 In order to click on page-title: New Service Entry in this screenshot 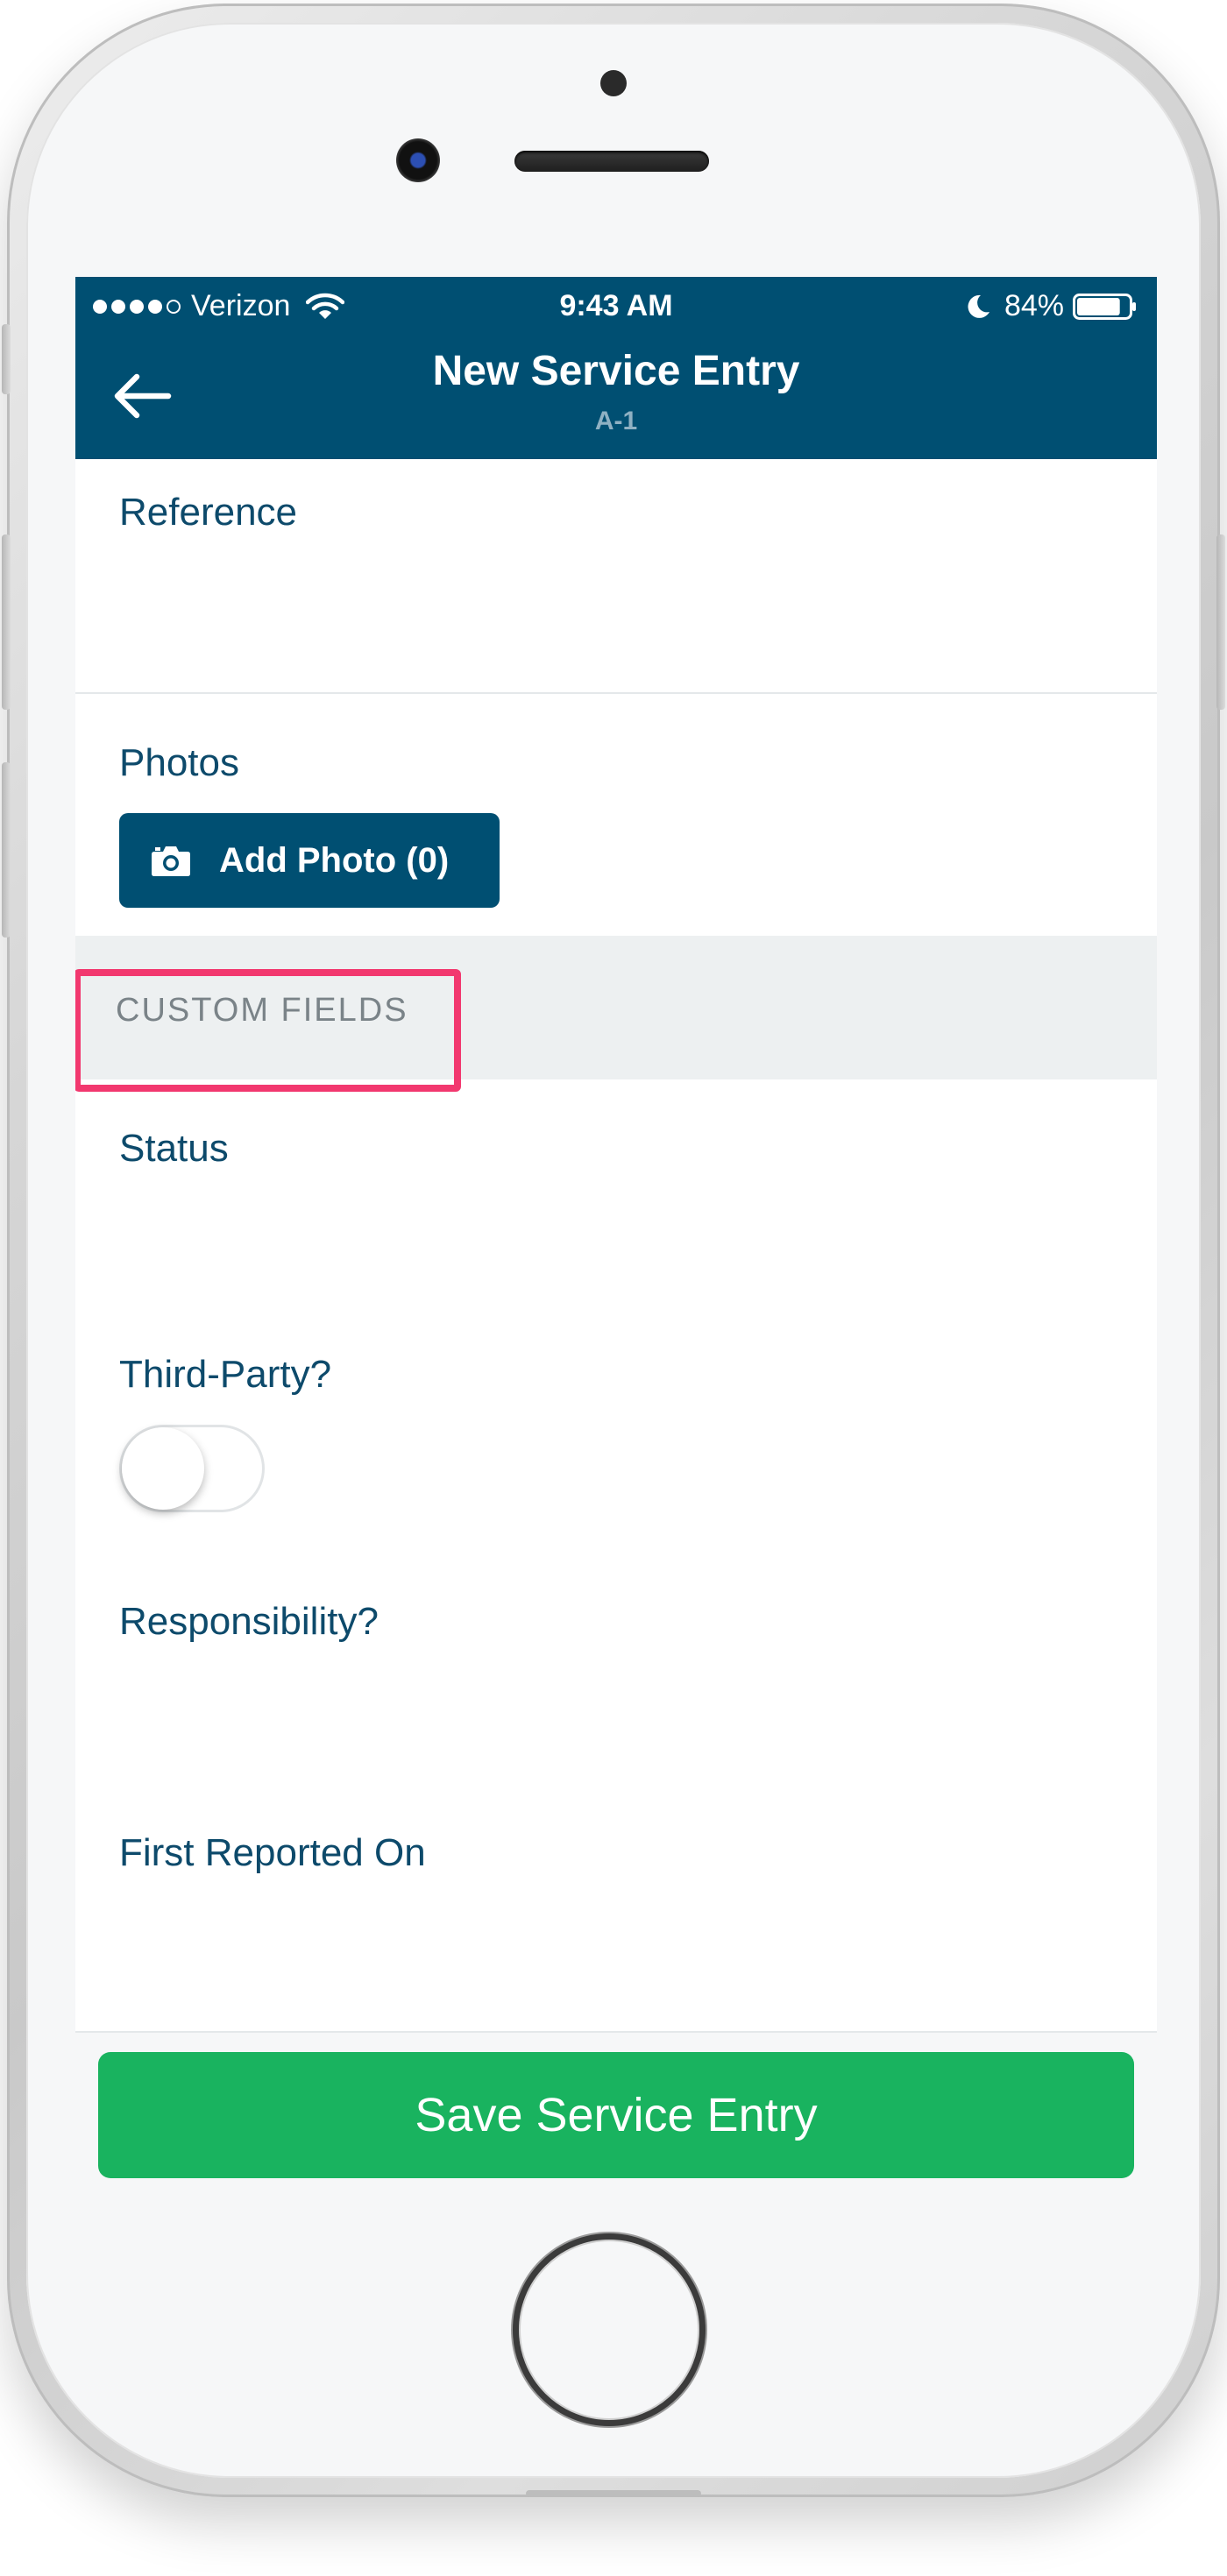, I will do `click(616, 371)`.